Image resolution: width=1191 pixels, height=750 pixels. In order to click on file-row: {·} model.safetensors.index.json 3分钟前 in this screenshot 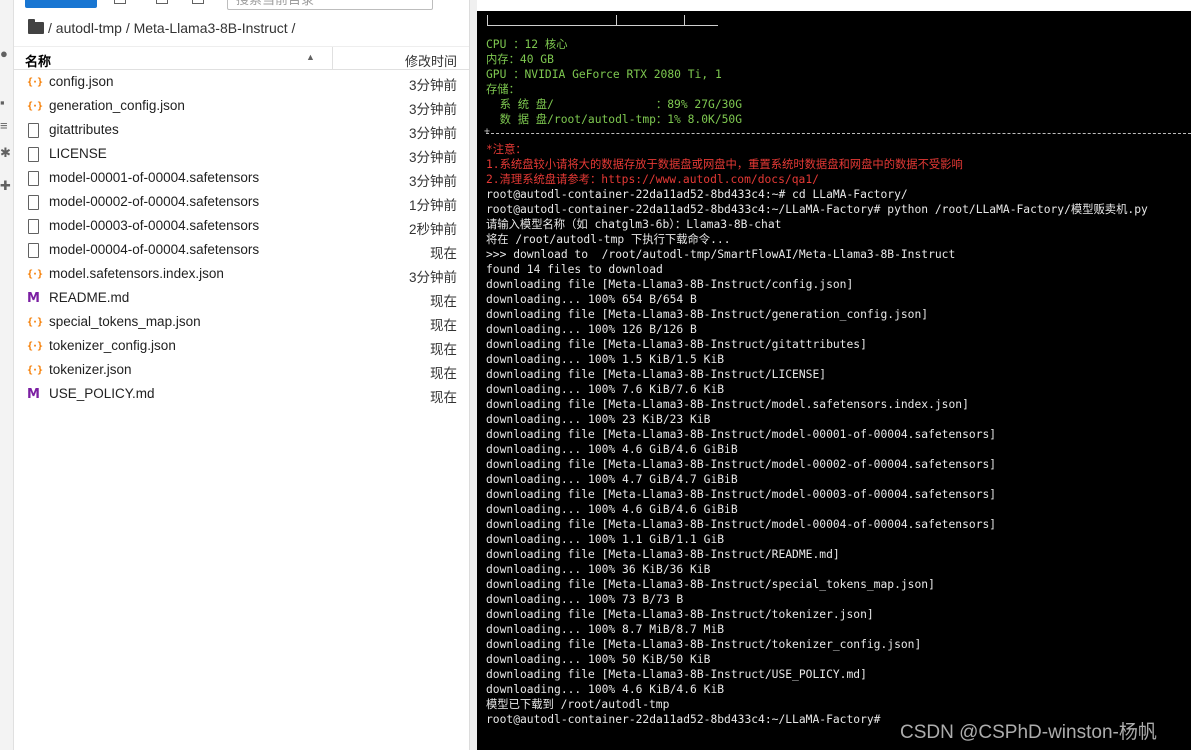, I will do `click(241, 275)`.